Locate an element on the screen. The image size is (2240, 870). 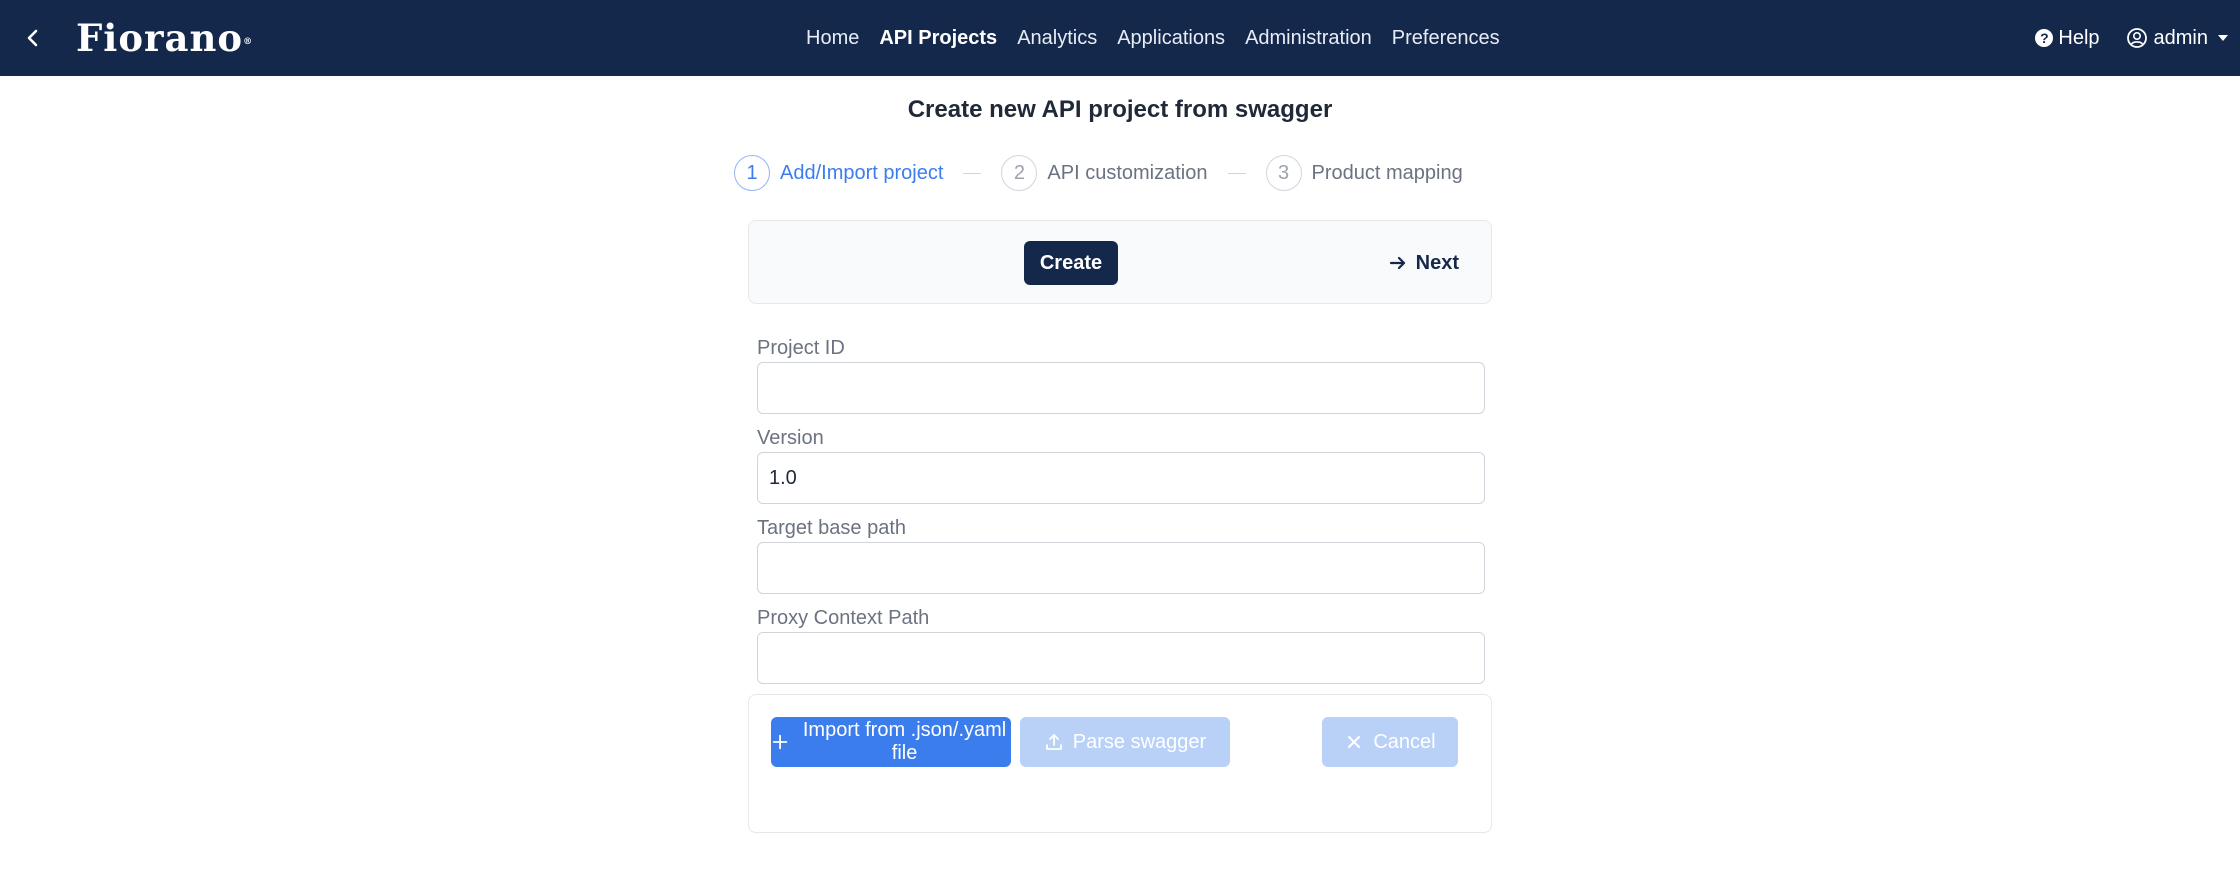
help-link: ? Help is located at coordinates (2067, 38).